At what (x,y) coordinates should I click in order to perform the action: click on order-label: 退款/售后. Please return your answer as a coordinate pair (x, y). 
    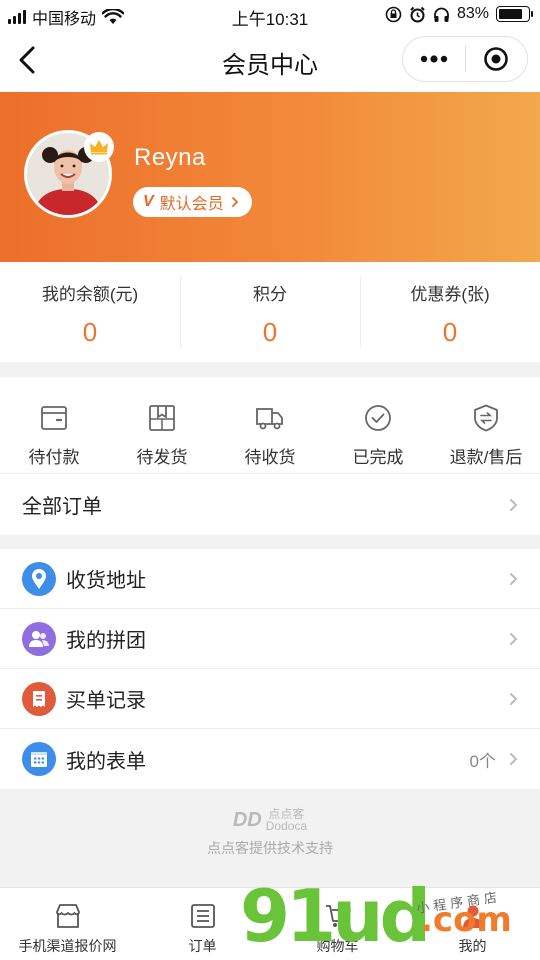
    Looking at the image, I should click on (486, 457).